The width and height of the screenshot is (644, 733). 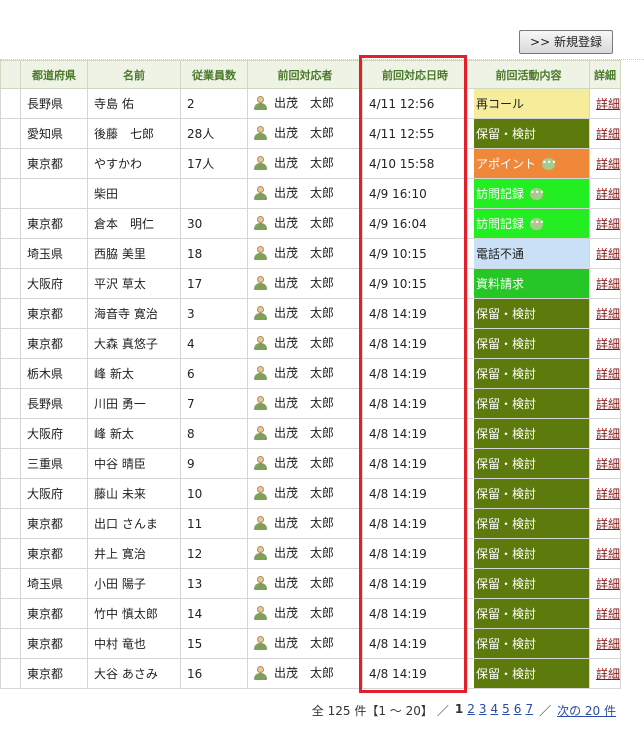 What do you see at coordinates (415, 163) in the screenshot?
I see `cell-last-date: 4/10 15:58` at bounding box center [415, 163].